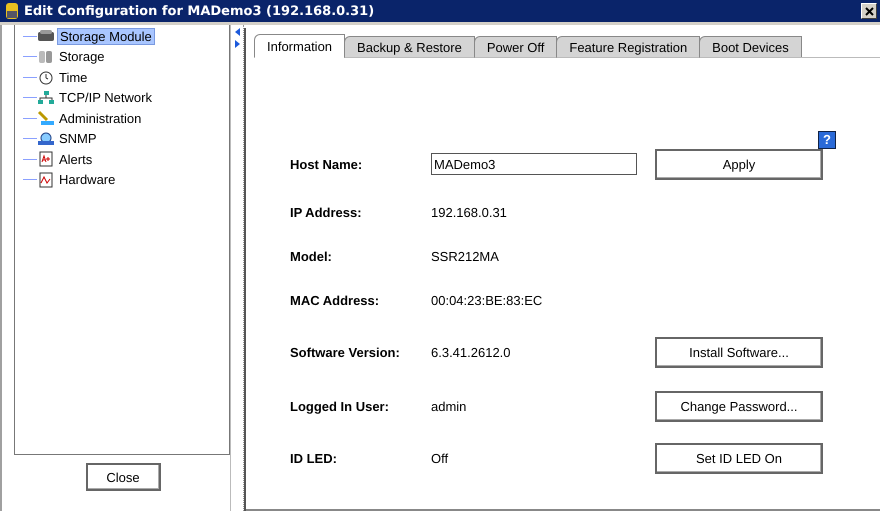 Image resolution: width=880 pixels, height=511 pixels. I want to click on tree-item: Time, so click(73, 77).